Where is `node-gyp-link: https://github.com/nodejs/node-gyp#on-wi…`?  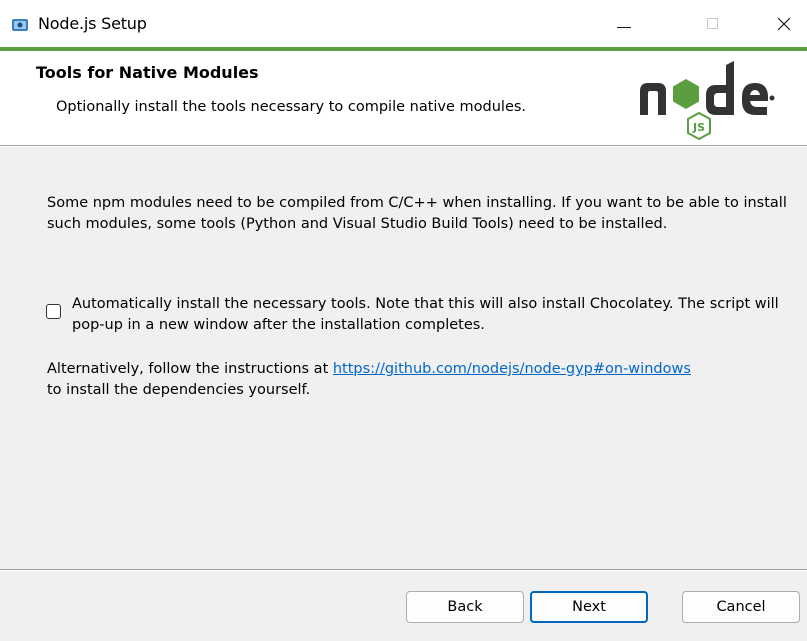 node-gyp-link: https://github.com/nodejs/node-gyp#on-wi… is located at coordinates (512, 369).